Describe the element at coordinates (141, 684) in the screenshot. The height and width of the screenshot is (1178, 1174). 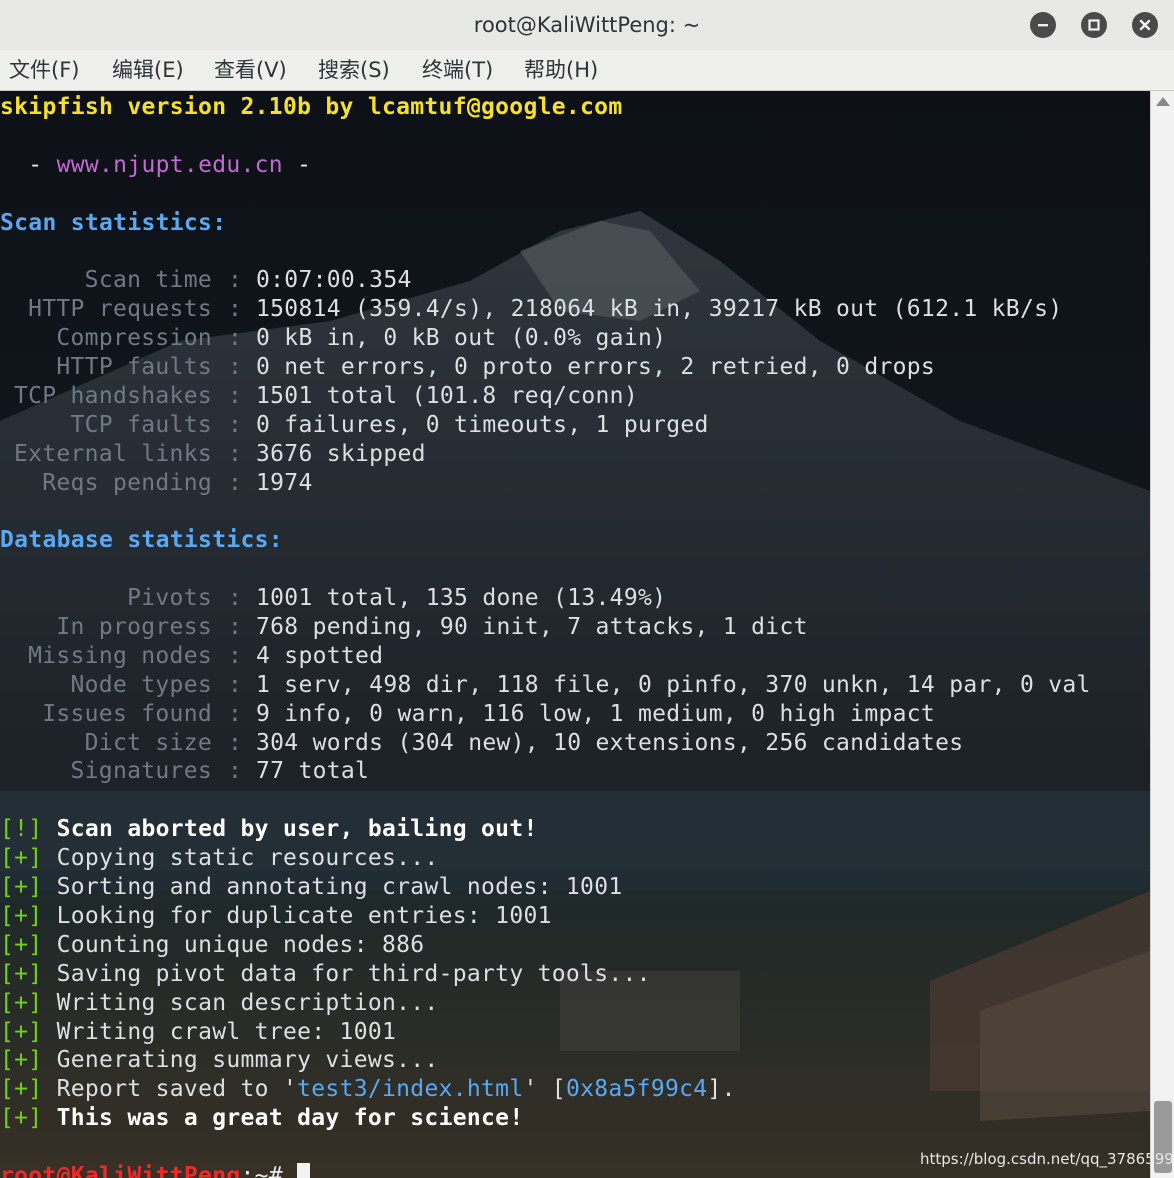
I see `stat-label: Node types` at that location.